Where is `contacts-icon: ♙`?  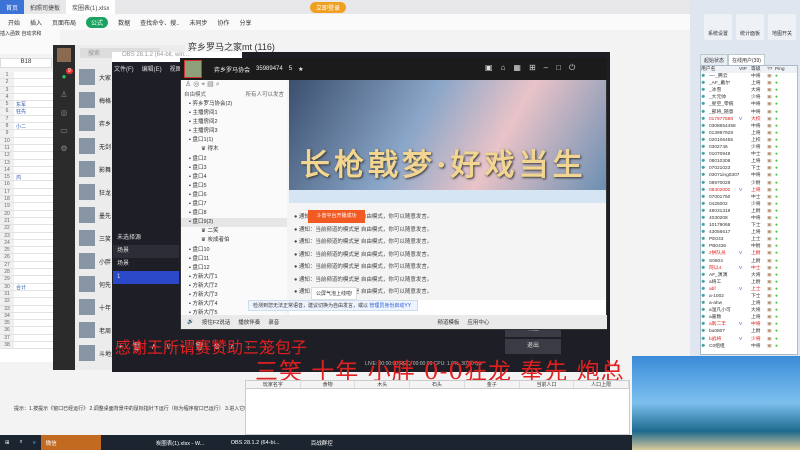 contacts-icon: ♙ is located at coordinates (64, 95).